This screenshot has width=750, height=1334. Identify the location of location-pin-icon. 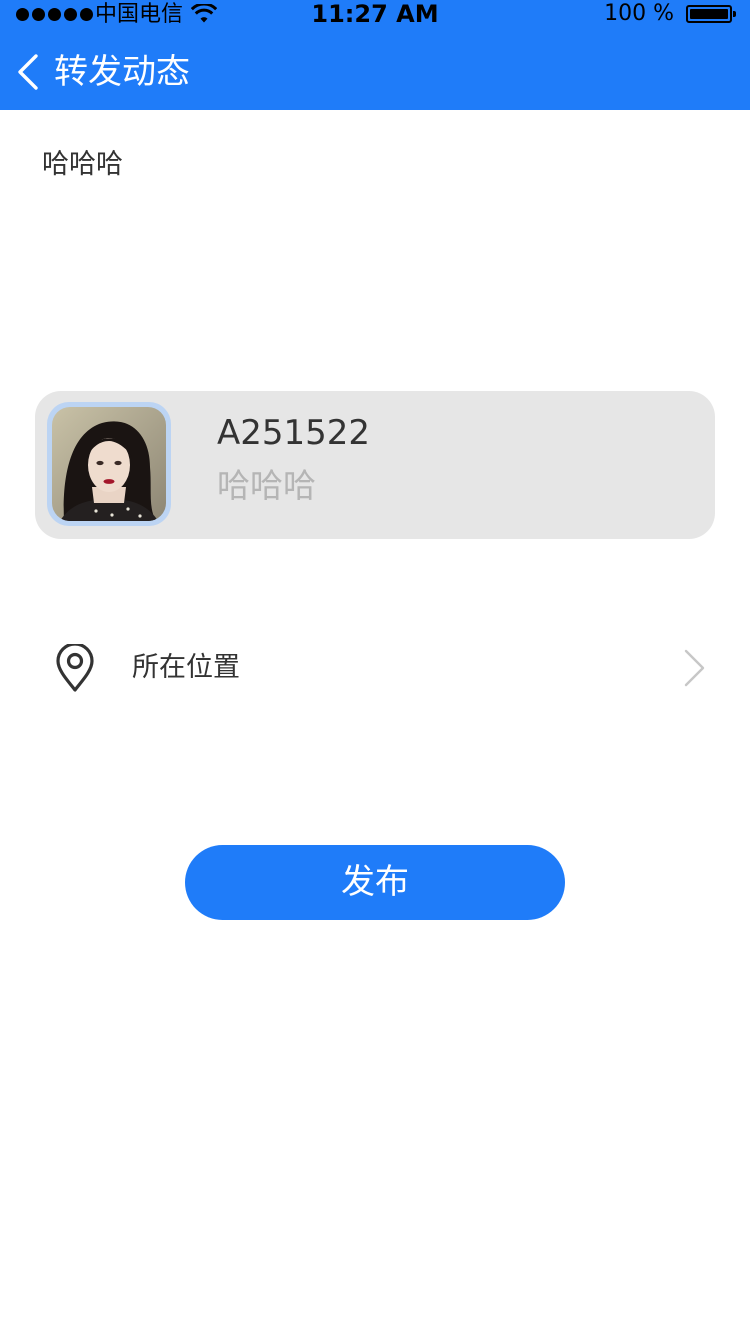
(75, 668).